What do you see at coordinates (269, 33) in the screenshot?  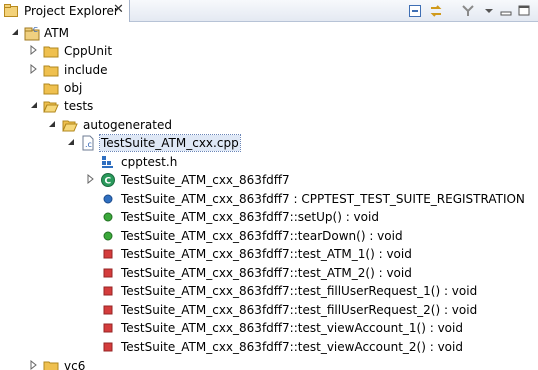 I see `tree-item-atm: C ATM` at bounding box center [269, 33].